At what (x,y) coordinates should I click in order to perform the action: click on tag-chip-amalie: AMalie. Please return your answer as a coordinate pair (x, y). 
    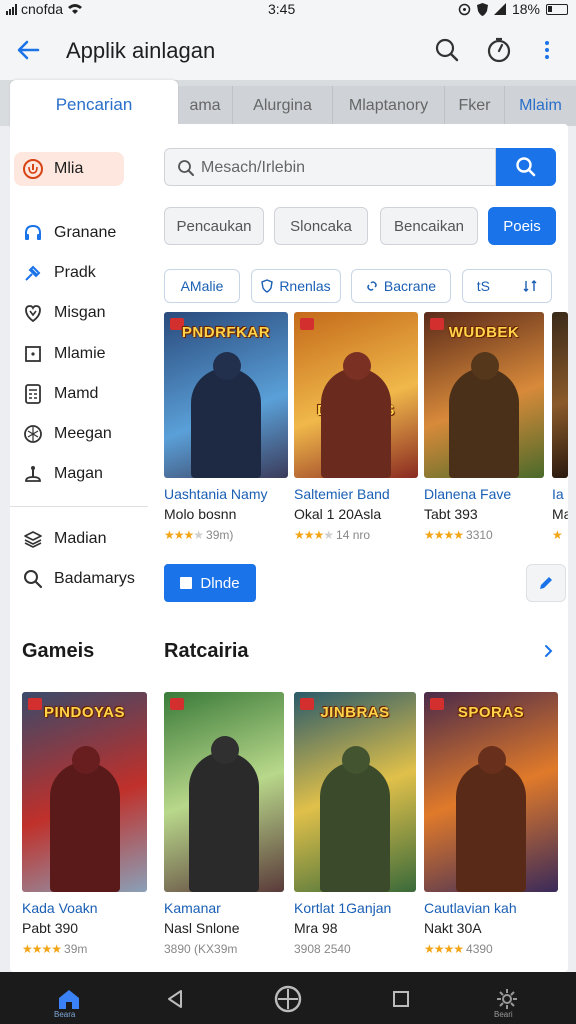
    Looking at the image, I should click on (202, 286).